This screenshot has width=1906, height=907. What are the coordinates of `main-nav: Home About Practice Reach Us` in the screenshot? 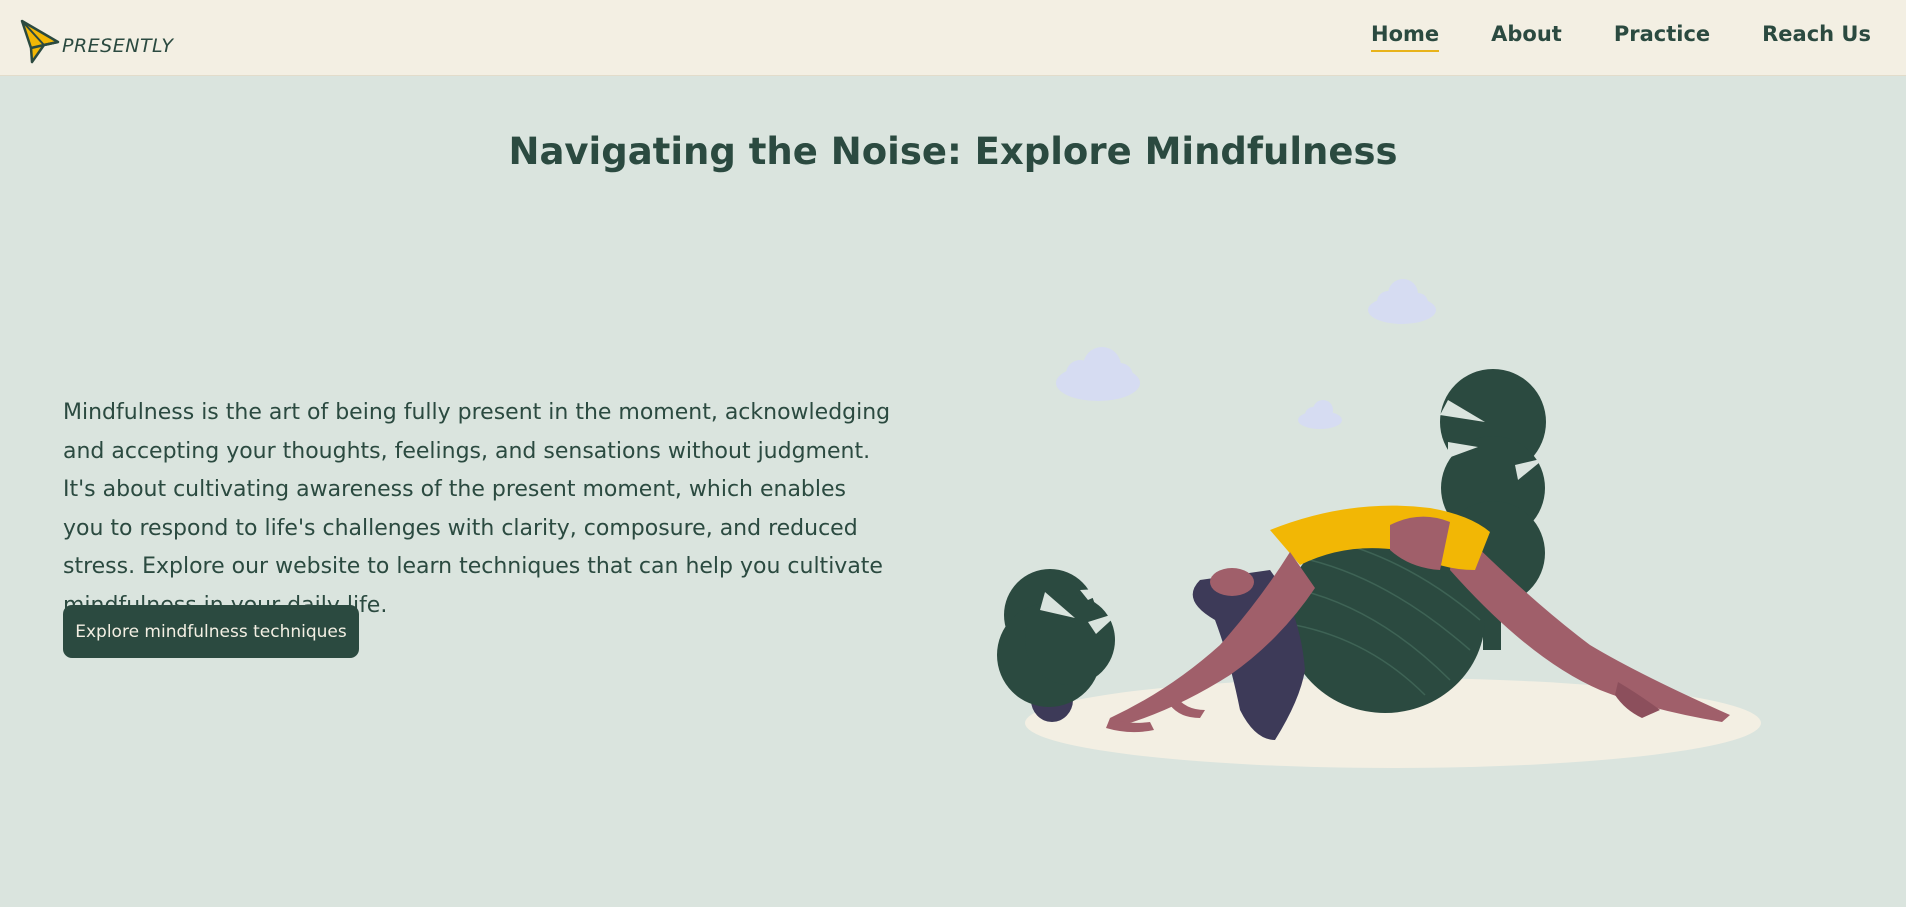 It's located at (1621, 37).